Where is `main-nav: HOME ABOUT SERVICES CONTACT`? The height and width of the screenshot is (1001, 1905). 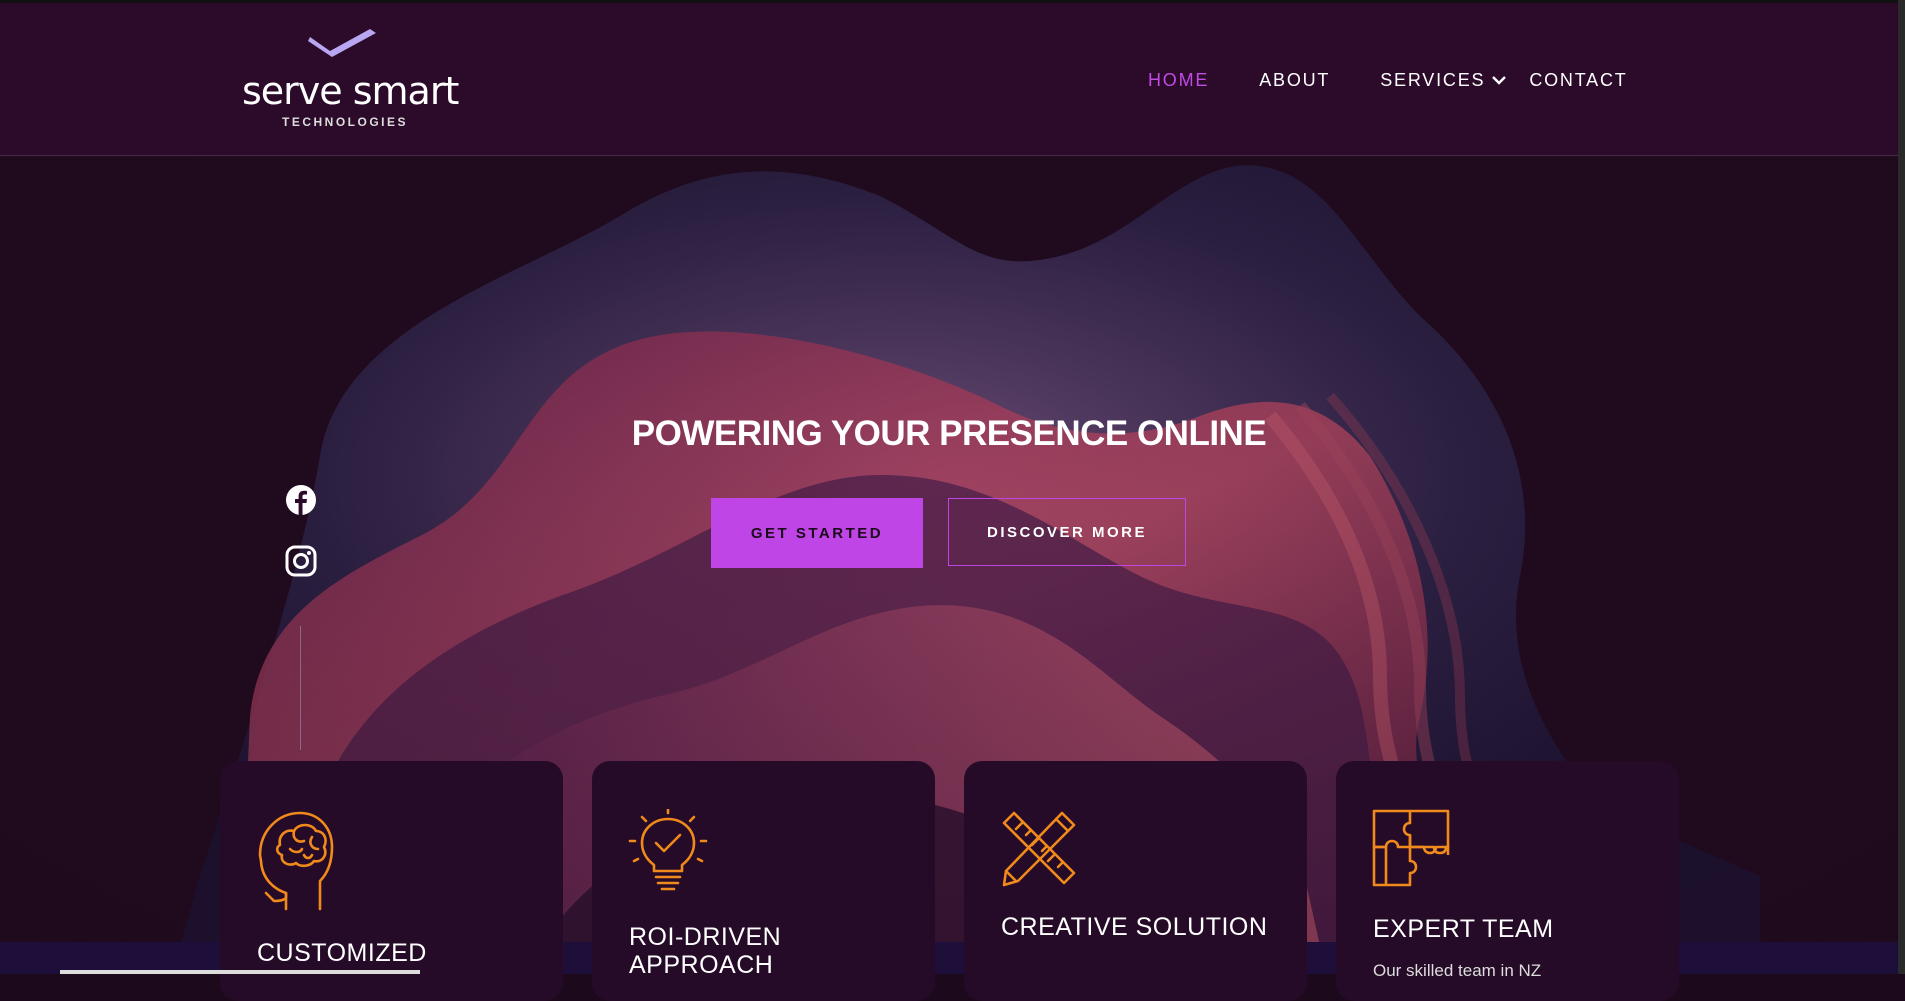
main-nav: HOME ABOUT SERVICES CONTACT is located at coordinates (1413, 80).